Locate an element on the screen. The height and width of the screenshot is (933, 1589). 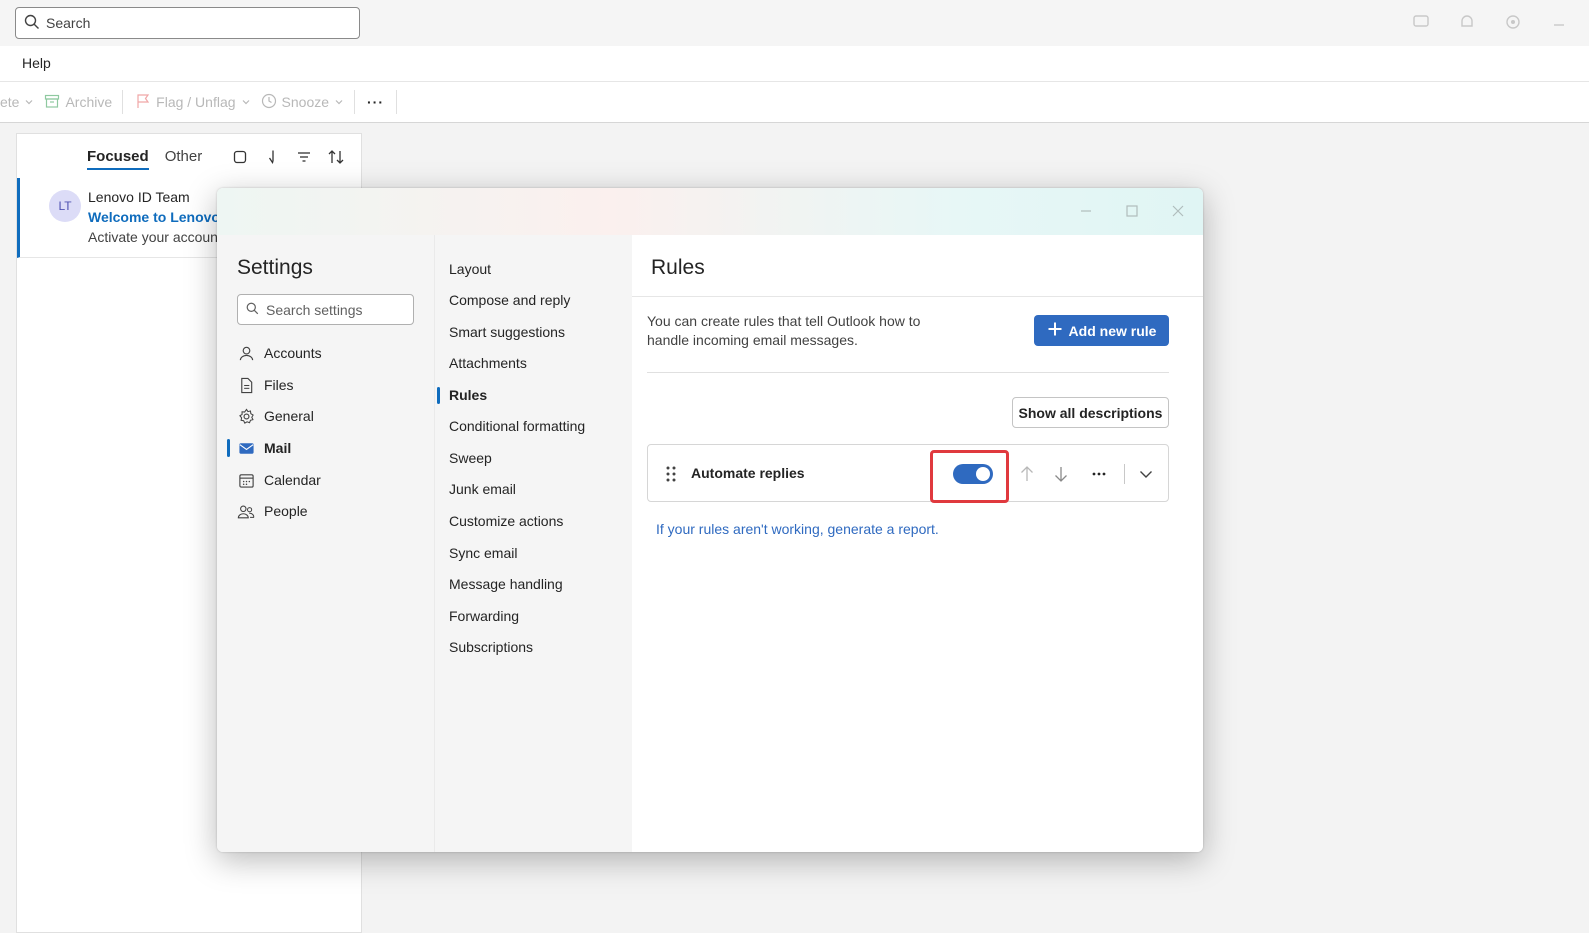
delete-button: ete is located at coordinates (17, 102).